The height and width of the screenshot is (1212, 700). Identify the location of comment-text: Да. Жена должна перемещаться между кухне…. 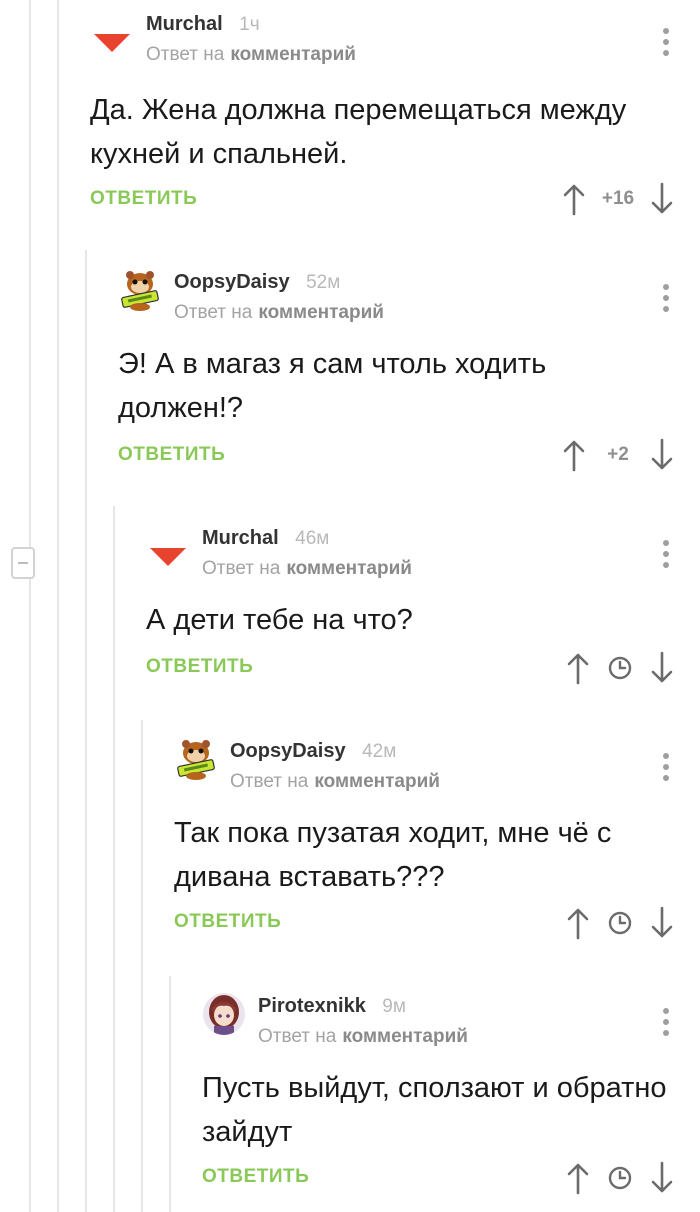
(358, 132).